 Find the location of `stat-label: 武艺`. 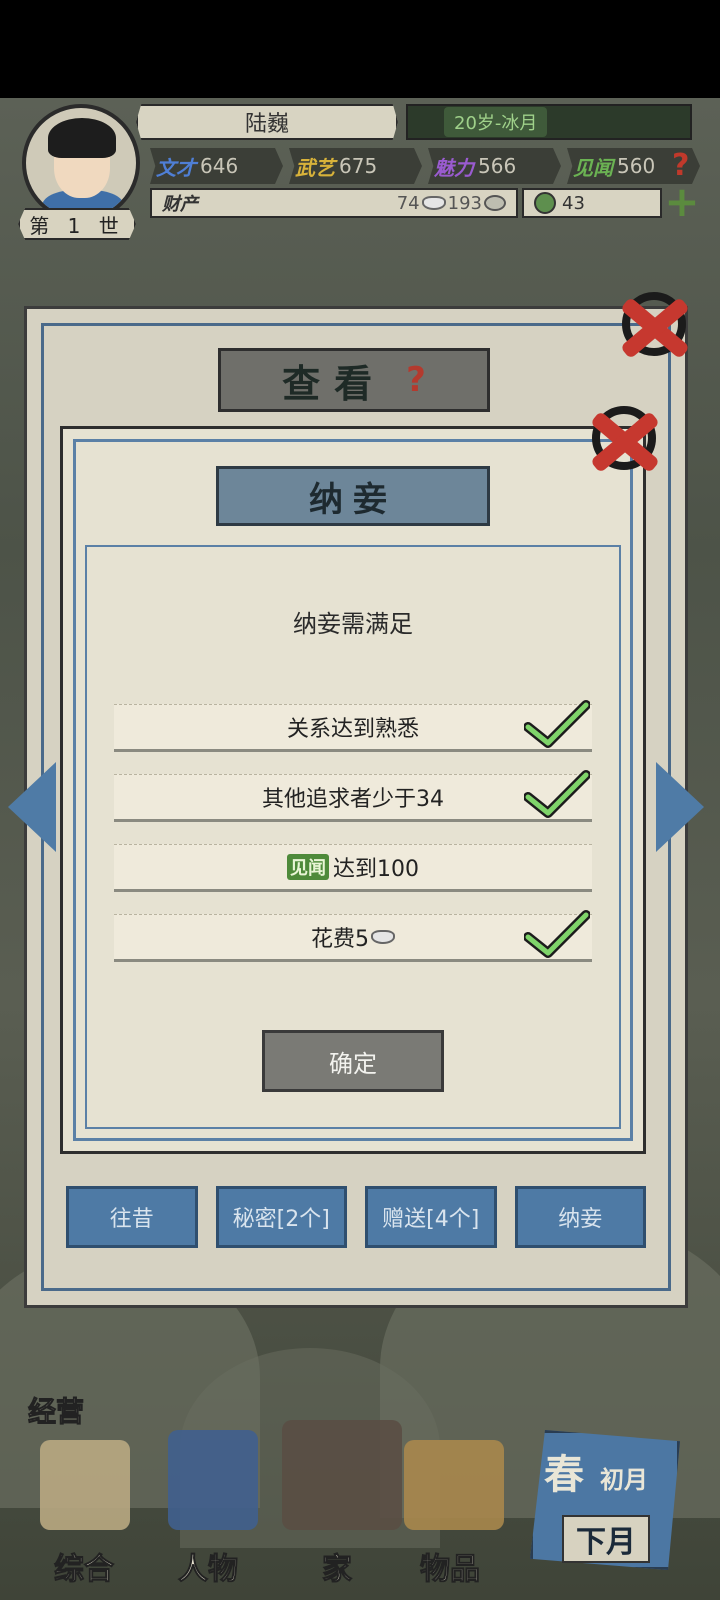

stat-label: 武艺 is located at coordinates (315, 167).